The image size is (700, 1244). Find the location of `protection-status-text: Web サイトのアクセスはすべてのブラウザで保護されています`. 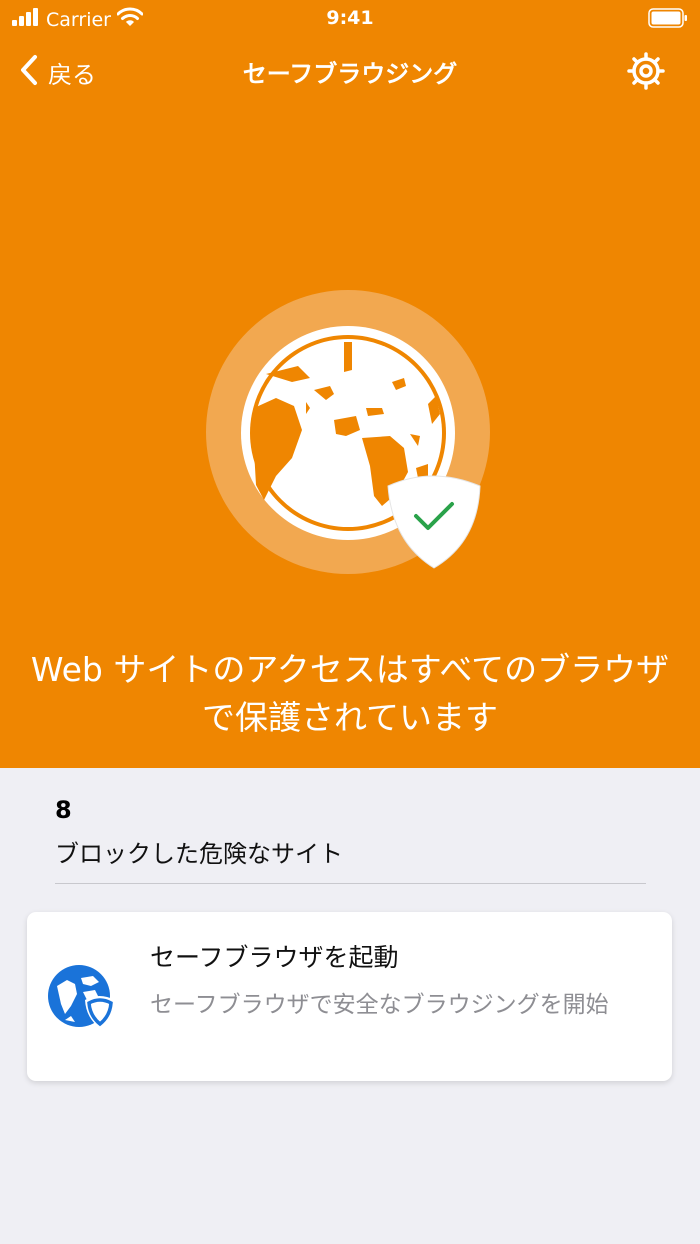

protection-status-text: Web サイトのアクセスはすべてのブラウザで保護されています is located at coordinates (350, 693).